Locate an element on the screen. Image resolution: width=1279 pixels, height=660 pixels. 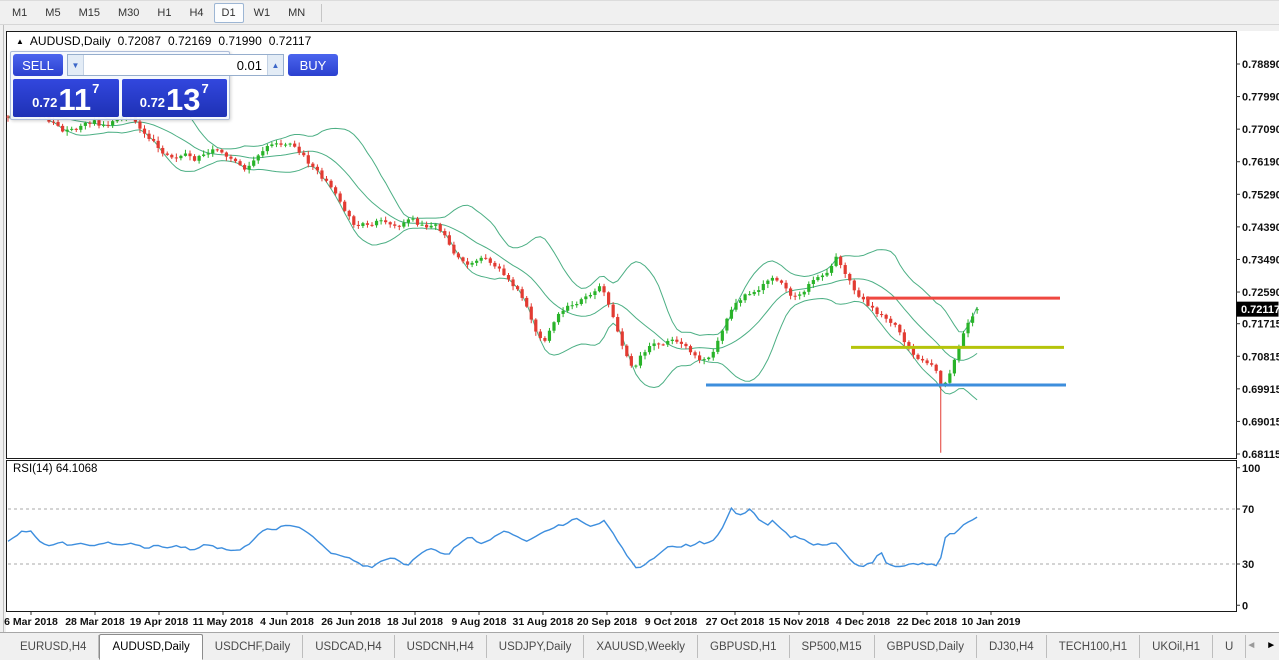
timeframe-button-h1: H1 is located at coordinates (164, 13).